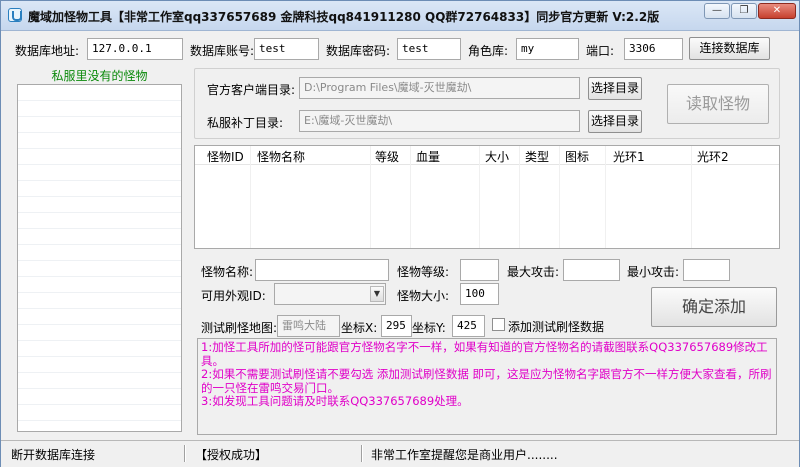 Image resolution: width=800 pixels, height=467 pixels. I want to click on column-header: 大小, so click(497, 156).